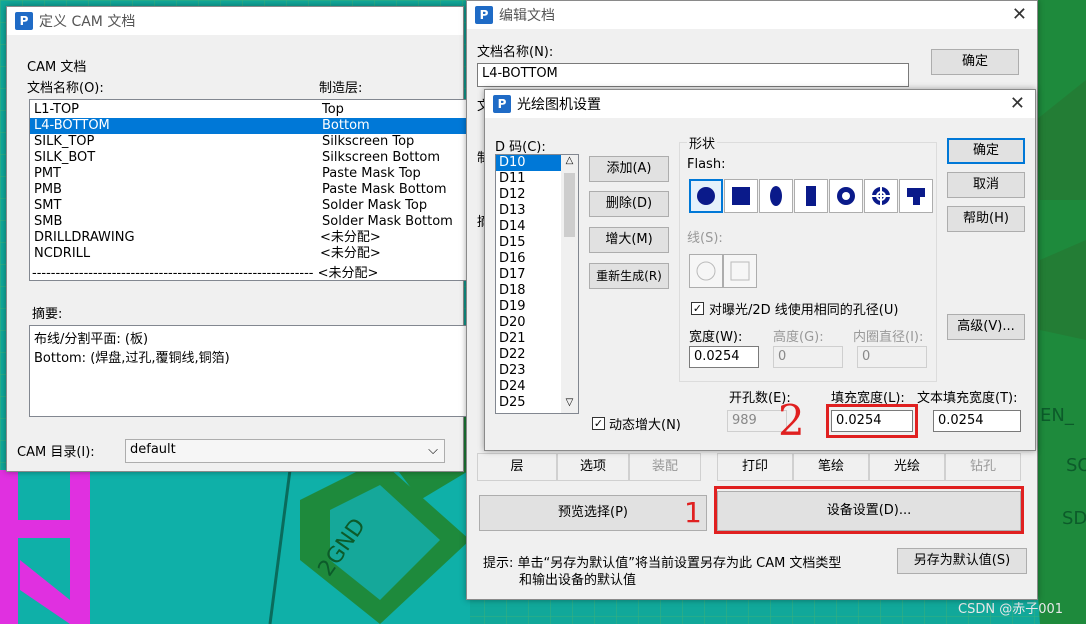 This screenshot has height=624, width=1086. What do you see at coordinates (804, 310) in the screenshot?
I see `same-aperture-label: 对曝光/2D 线使用相同的孔径(U)` at bounding box center [804, 310].